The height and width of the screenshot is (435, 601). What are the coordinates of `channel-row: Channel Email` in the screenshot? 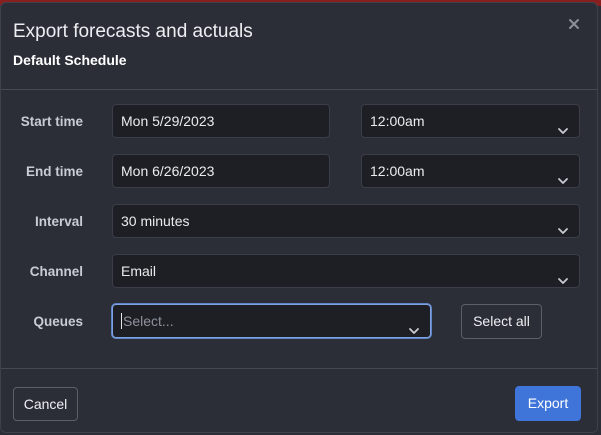 It's located at (299, 272).